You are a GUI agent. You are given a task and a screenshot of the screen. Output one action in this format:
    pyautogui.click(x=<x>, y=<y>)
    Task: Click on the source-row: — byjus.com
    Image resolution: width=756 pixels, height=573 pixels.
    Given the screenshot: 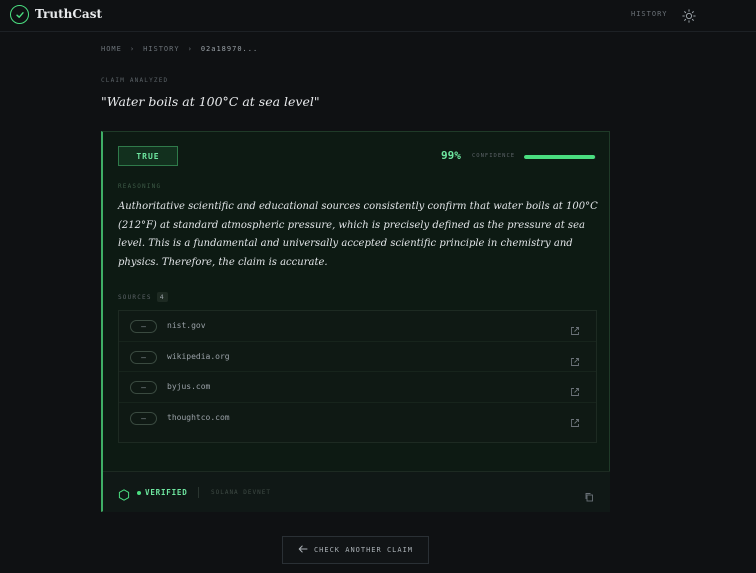 What is the action you would take?
    pyautogui.click(x=357, y=387)
    